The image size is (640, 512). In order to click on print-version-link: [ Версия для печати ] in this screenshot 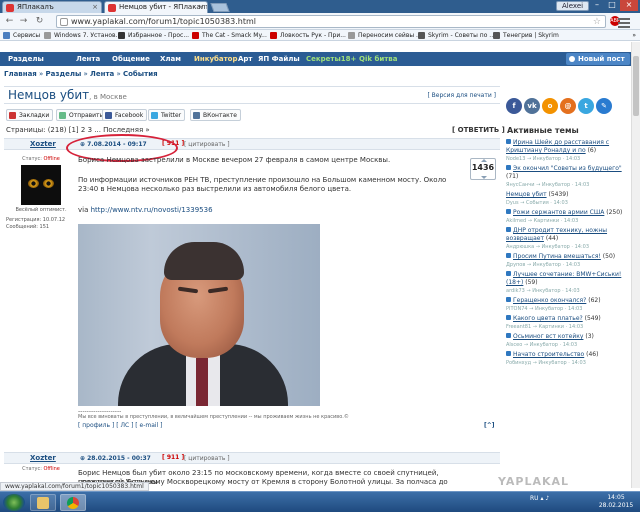, I will do `click(461, 95)`.